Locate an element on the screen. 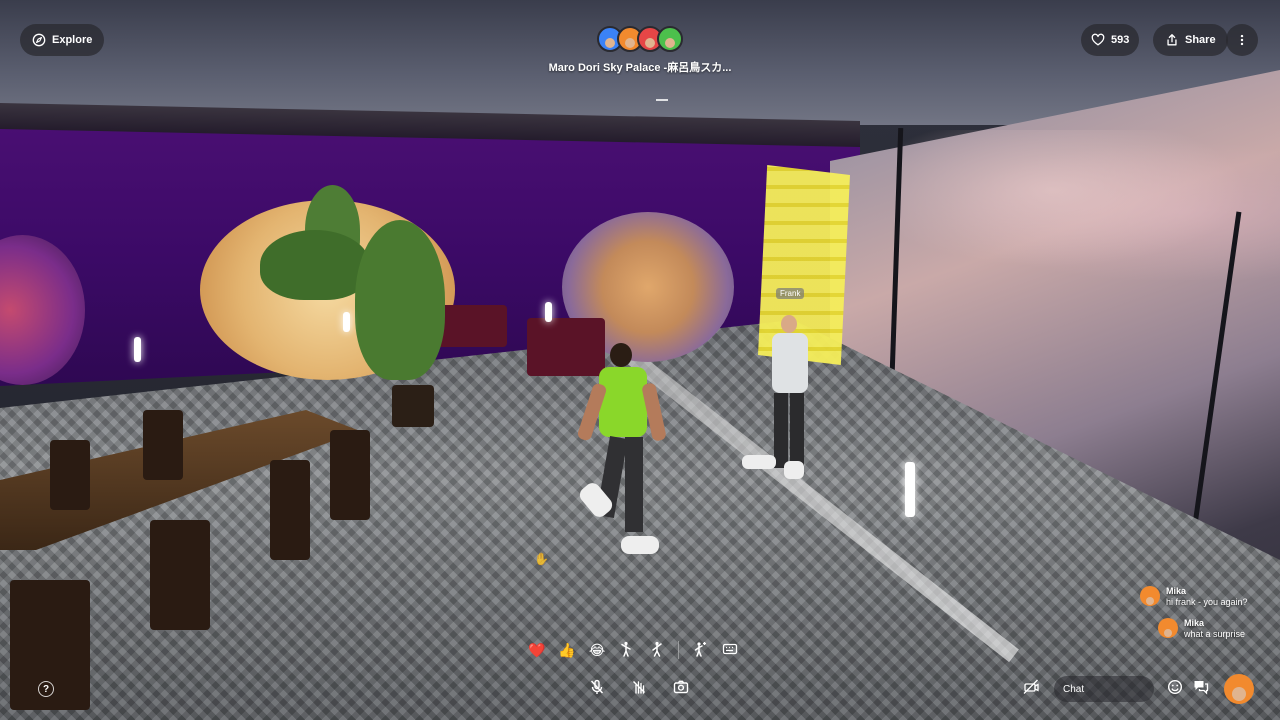 Image resolution: width=1280 pixels, height=720 pixels. sparkle-figure-icon is located at coordinates (700, 650).